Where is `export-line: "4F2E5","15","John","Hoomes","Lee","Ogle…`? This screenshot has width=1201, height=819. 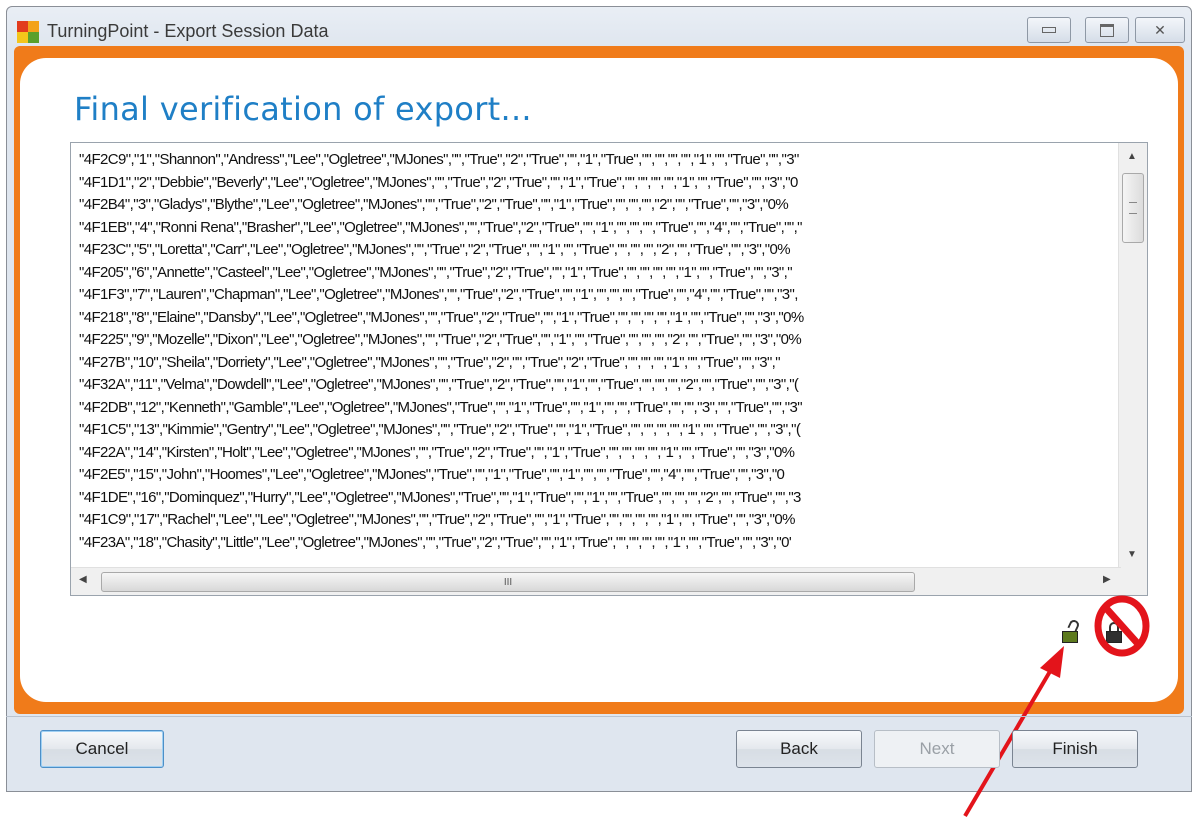 export-line: "4F2E5","15","John","Hoomes","Lee","Ogle… is located at coordinates (432, 474).